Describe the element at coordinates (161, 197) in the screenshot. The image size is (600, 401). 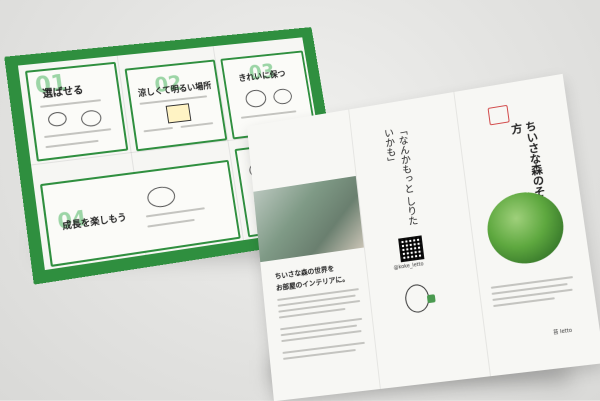
I see `terrarium-doodle` at that location.